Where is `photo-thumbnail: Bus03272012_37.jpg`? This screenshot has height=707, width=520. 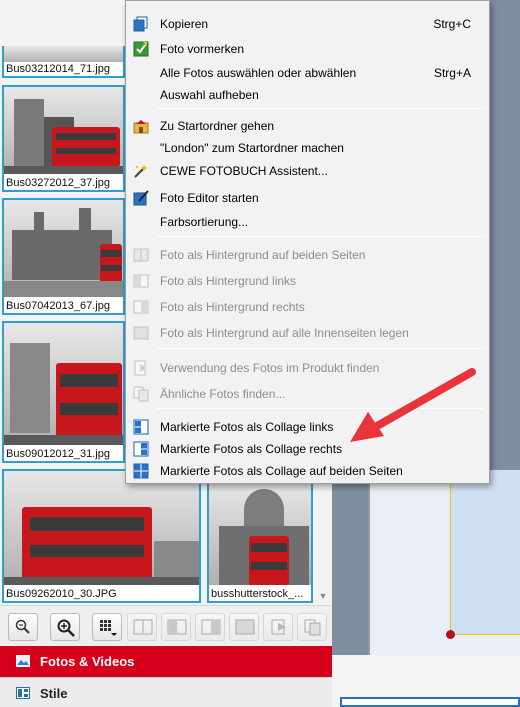 photo-thumbnail: Bus03272012_37.jpg is located at coordinates (63, 138).